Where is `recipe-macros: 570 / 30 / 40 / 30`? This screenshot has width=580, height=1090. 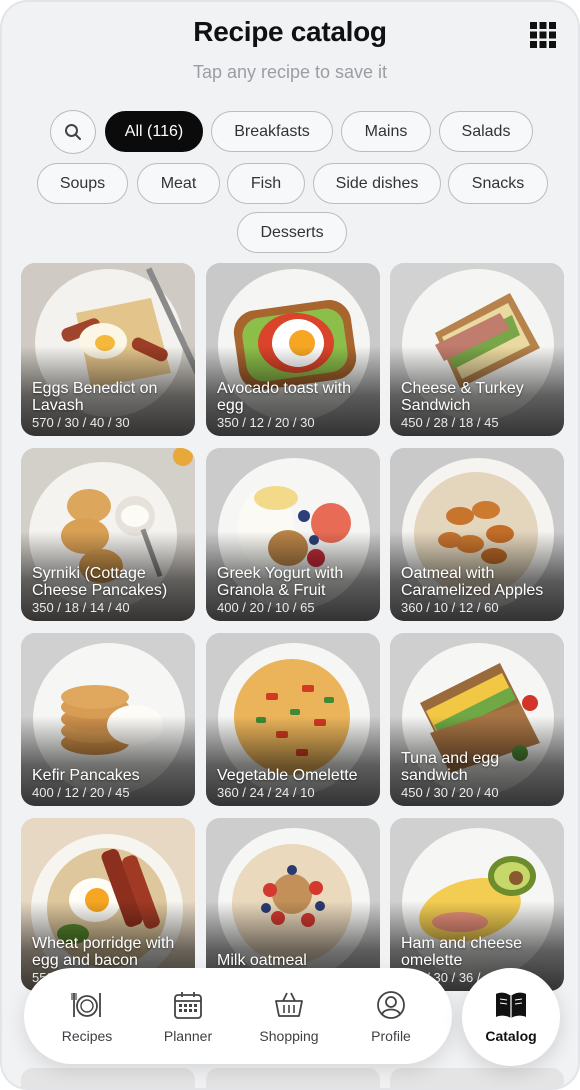
recipe-macros: 570 / 30 / 40 / 30 is located at coordinates (81, 422).